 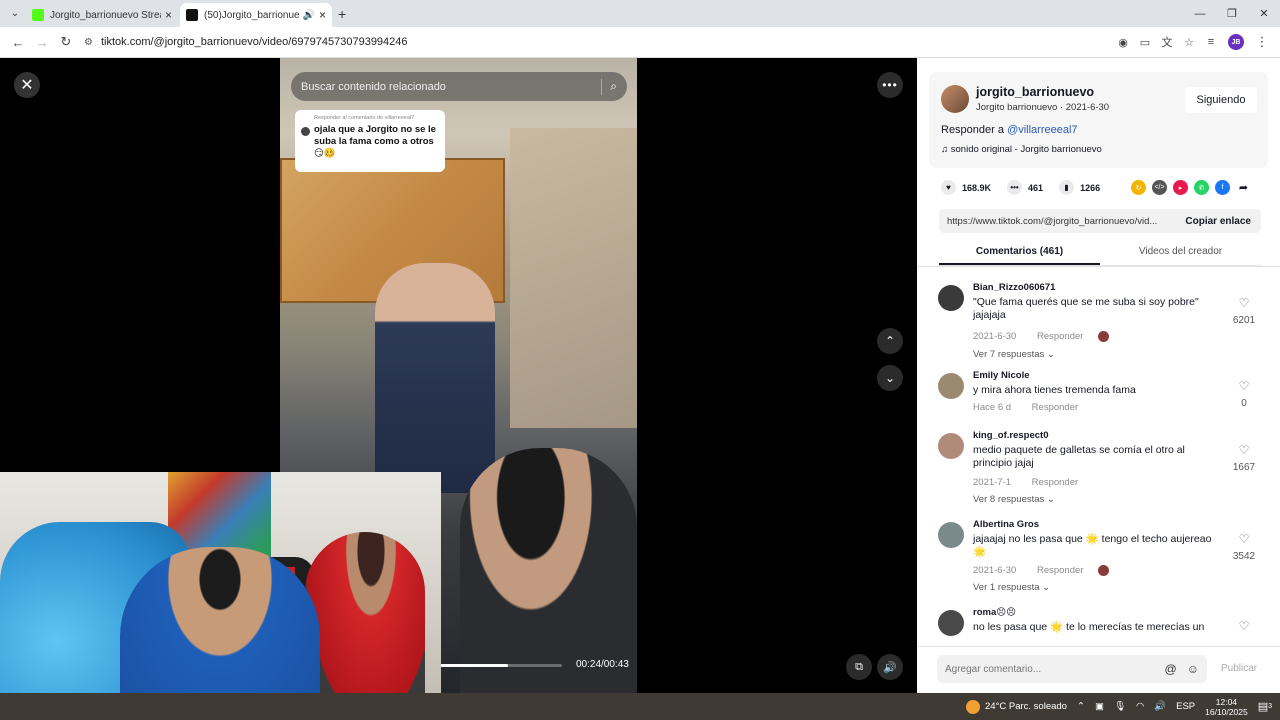 What do you see at coordinates (955, 99) in the screenshot?
I see `author-avatar` at bounding box center [955, 99].